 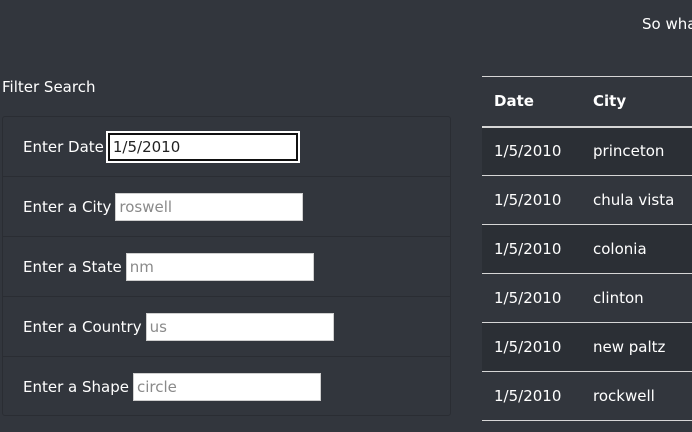 I want to click on cell-city: new paltz, so click(x=636, y=347).